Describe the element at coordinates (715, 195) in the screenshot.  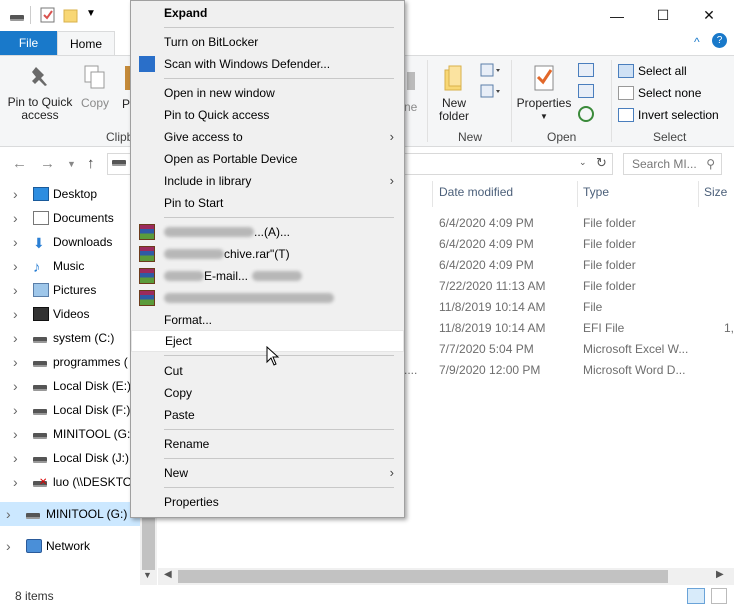
I see `column-header-size: Size` at that location.